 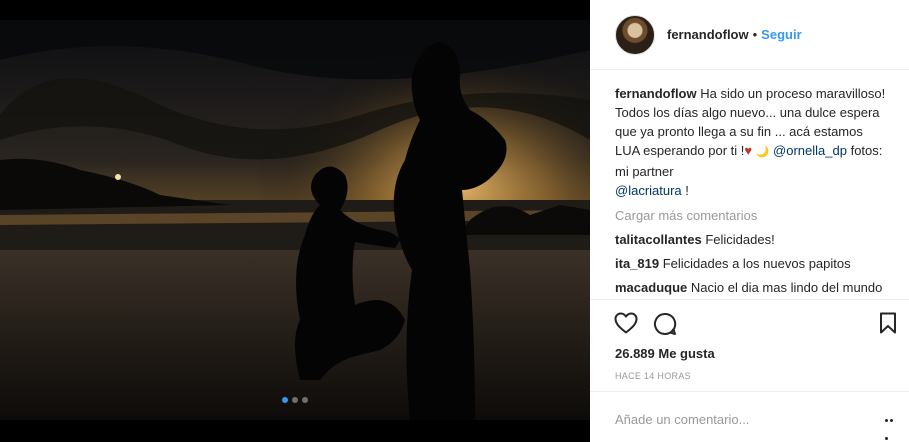 I want to click on action-bar, so click(x=749, y=319).